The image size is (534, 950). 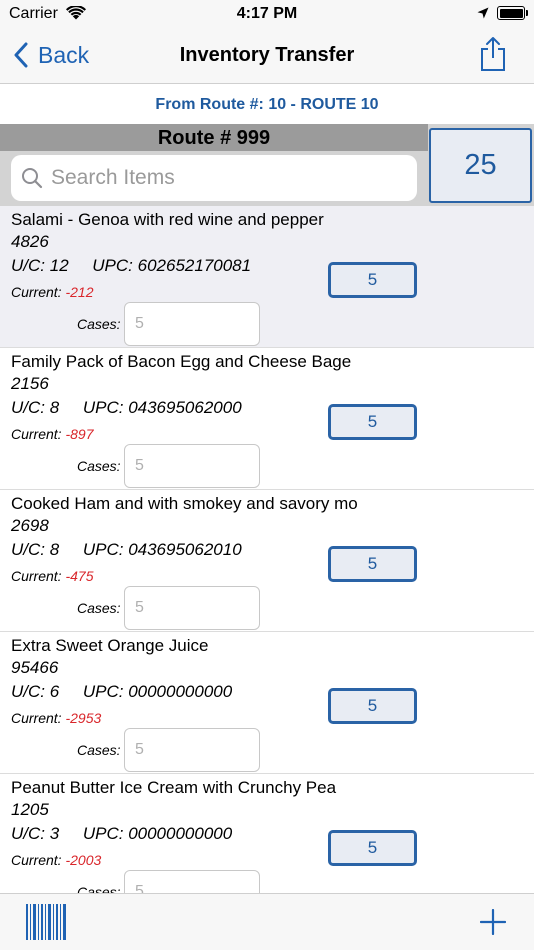 I want to click on route-count-button: 25, so click(x=480, y=165).